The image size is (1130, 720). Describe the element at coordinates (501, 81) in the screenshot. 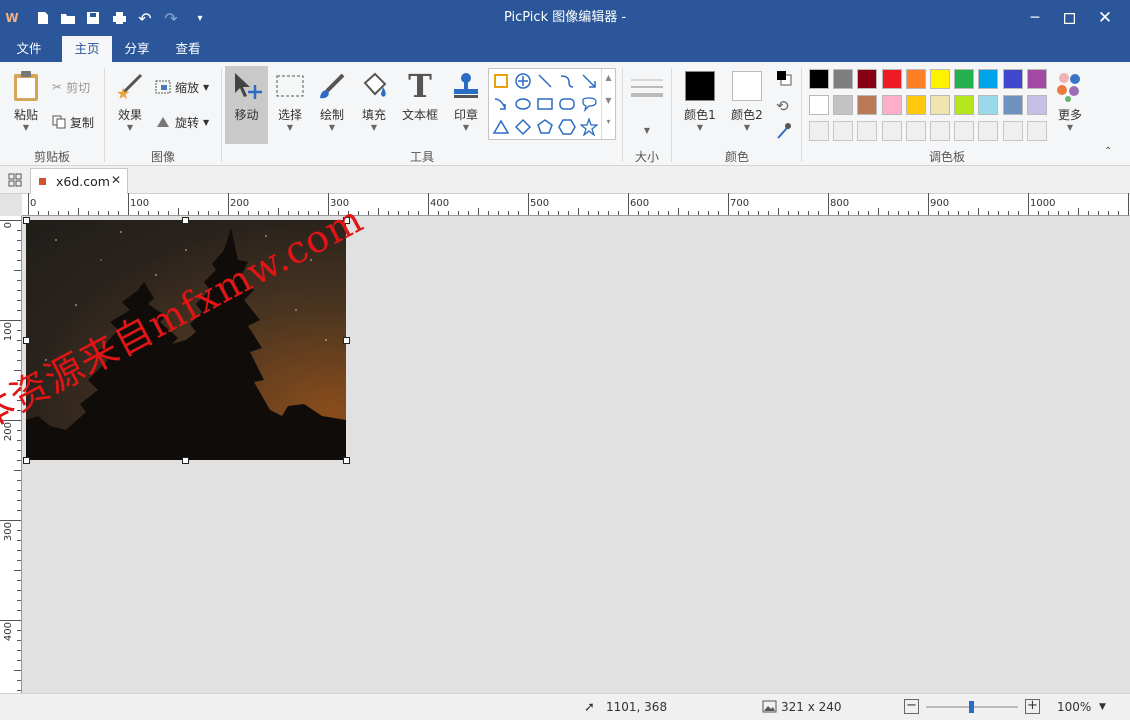

I see `rectangle-select-shape-icon` at that location.